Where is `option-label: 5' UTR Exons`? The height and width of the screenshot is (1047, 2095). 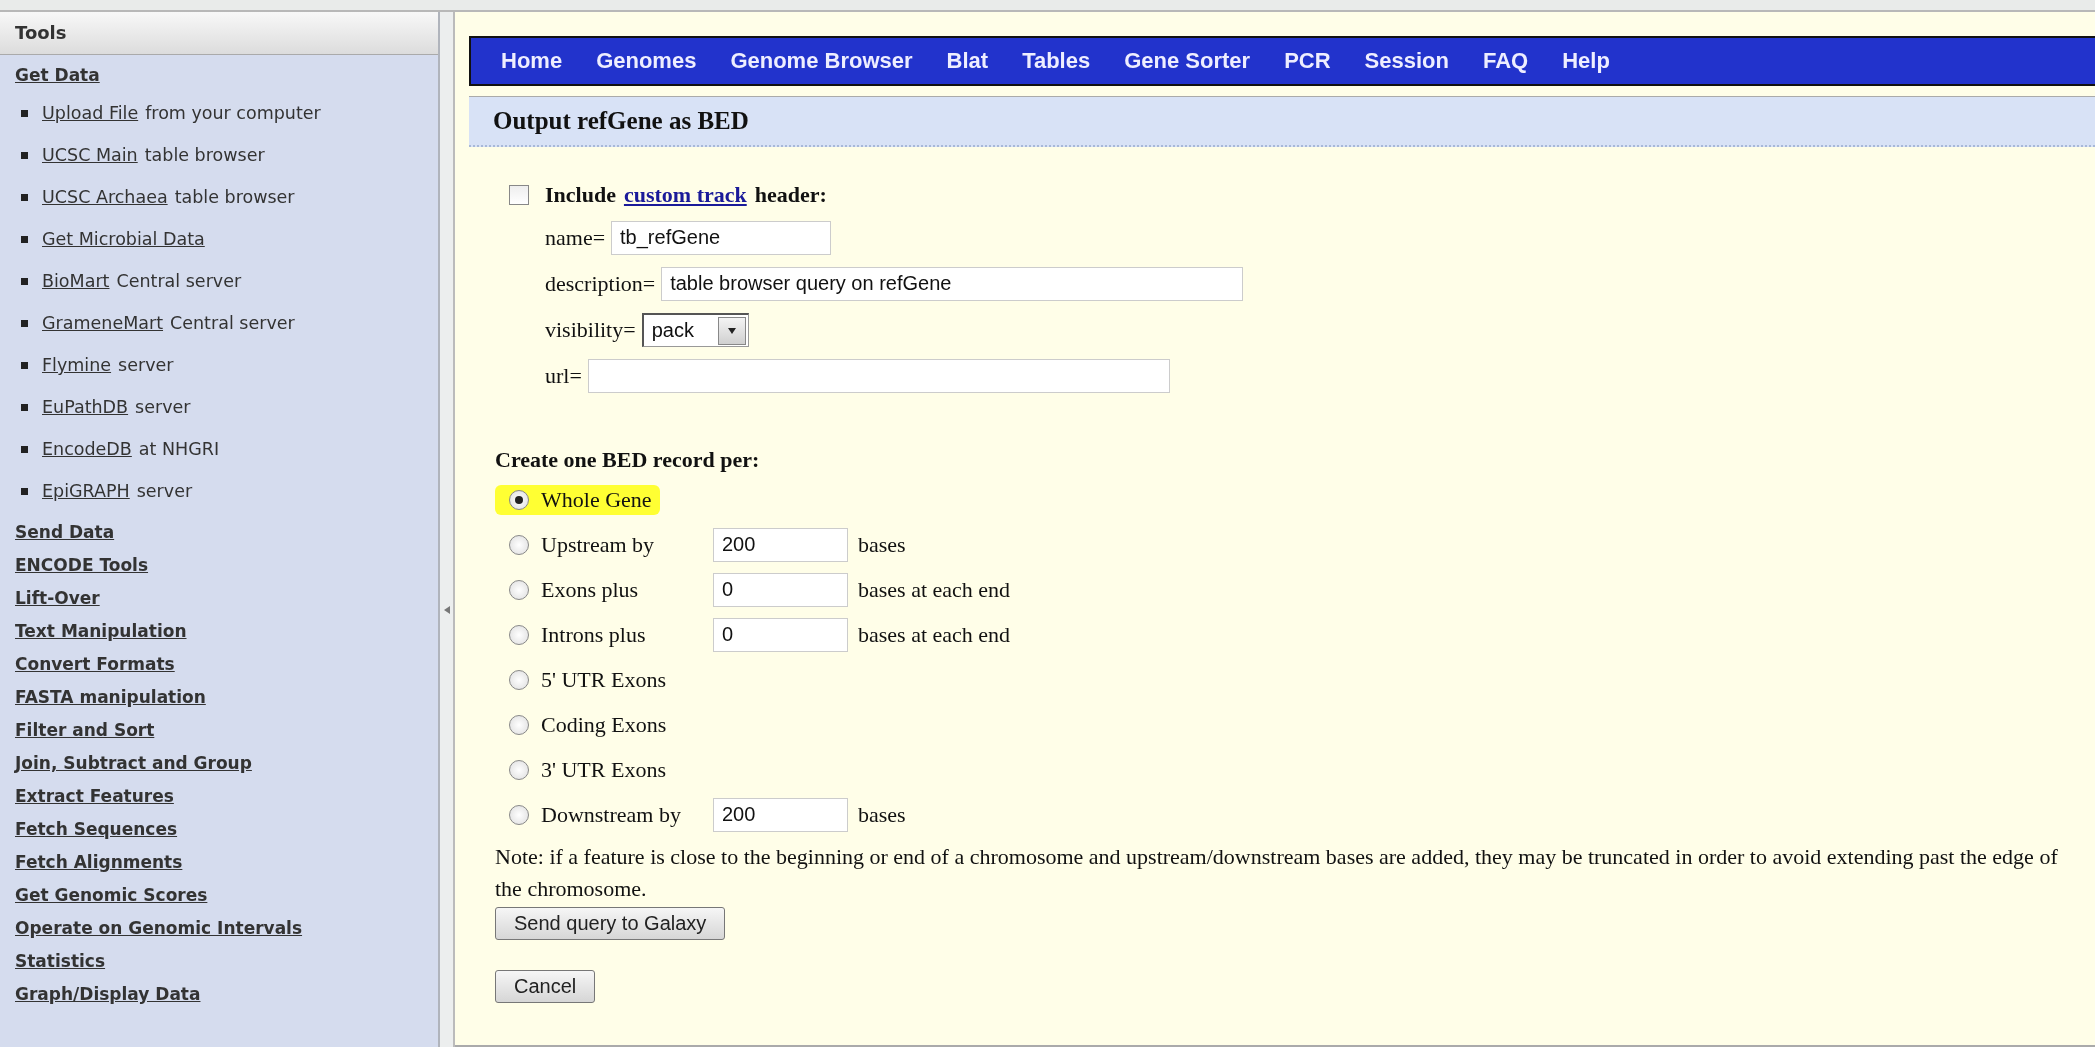 option-label: 5' UTR Exons is located at coordinates (603, 679).